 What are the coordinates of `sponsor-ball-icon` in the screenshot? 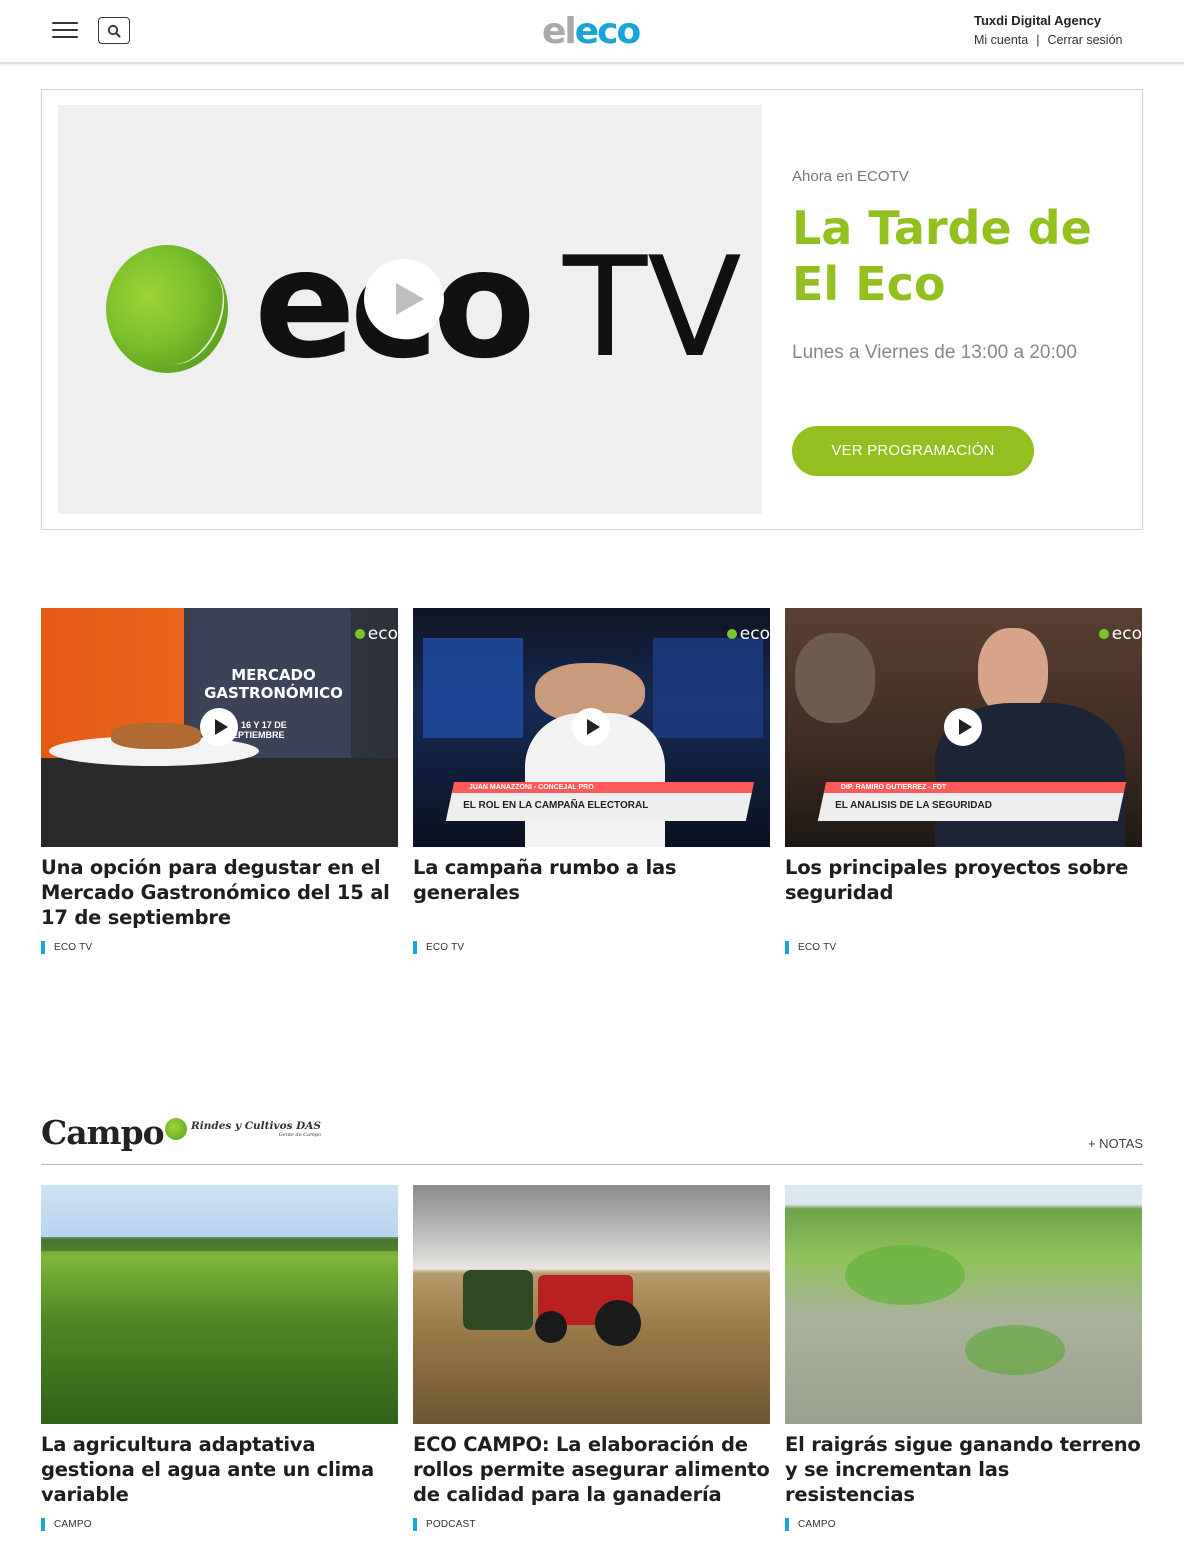 It's located at (176, 1129).